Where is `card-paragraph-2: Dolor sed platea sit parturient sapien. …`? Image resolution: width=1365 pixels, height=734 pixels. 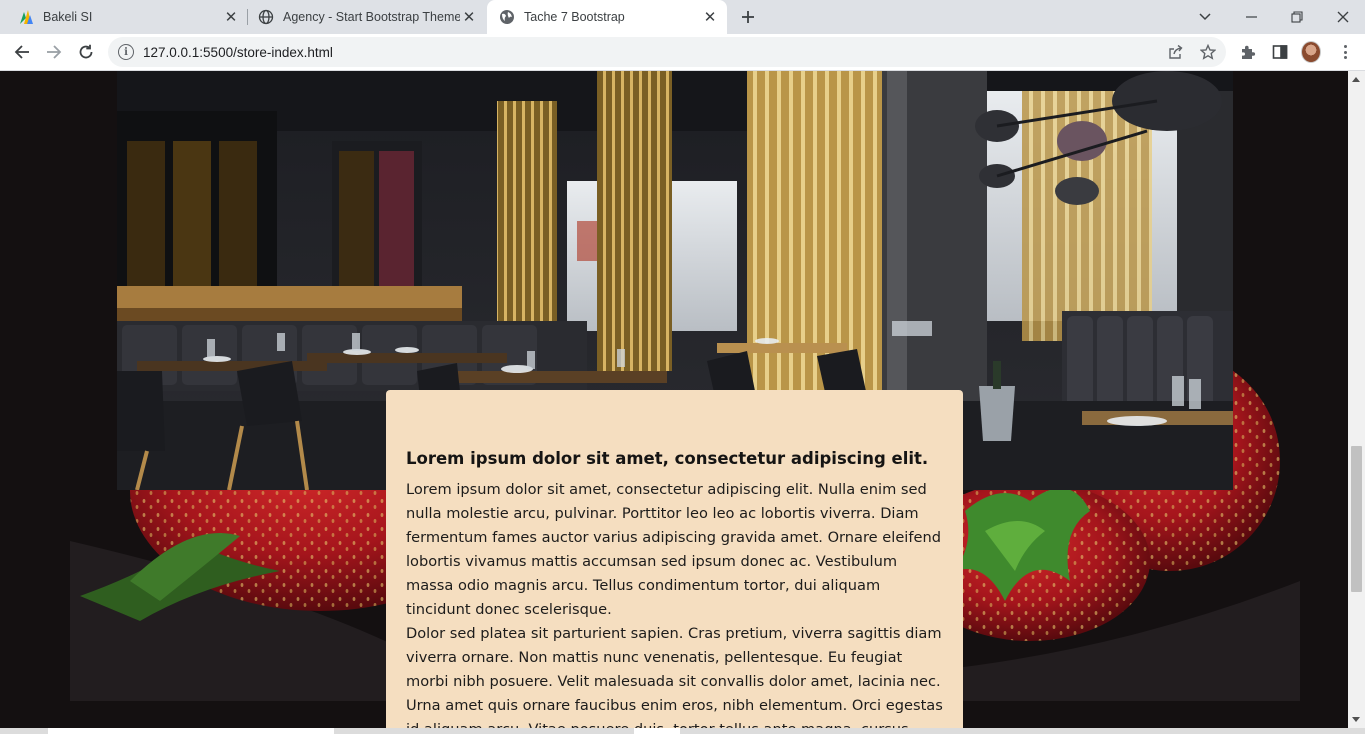 card-paragraph-2: Dolor sed platea sit parturient sapien. … is located at coordinates (674, 676).